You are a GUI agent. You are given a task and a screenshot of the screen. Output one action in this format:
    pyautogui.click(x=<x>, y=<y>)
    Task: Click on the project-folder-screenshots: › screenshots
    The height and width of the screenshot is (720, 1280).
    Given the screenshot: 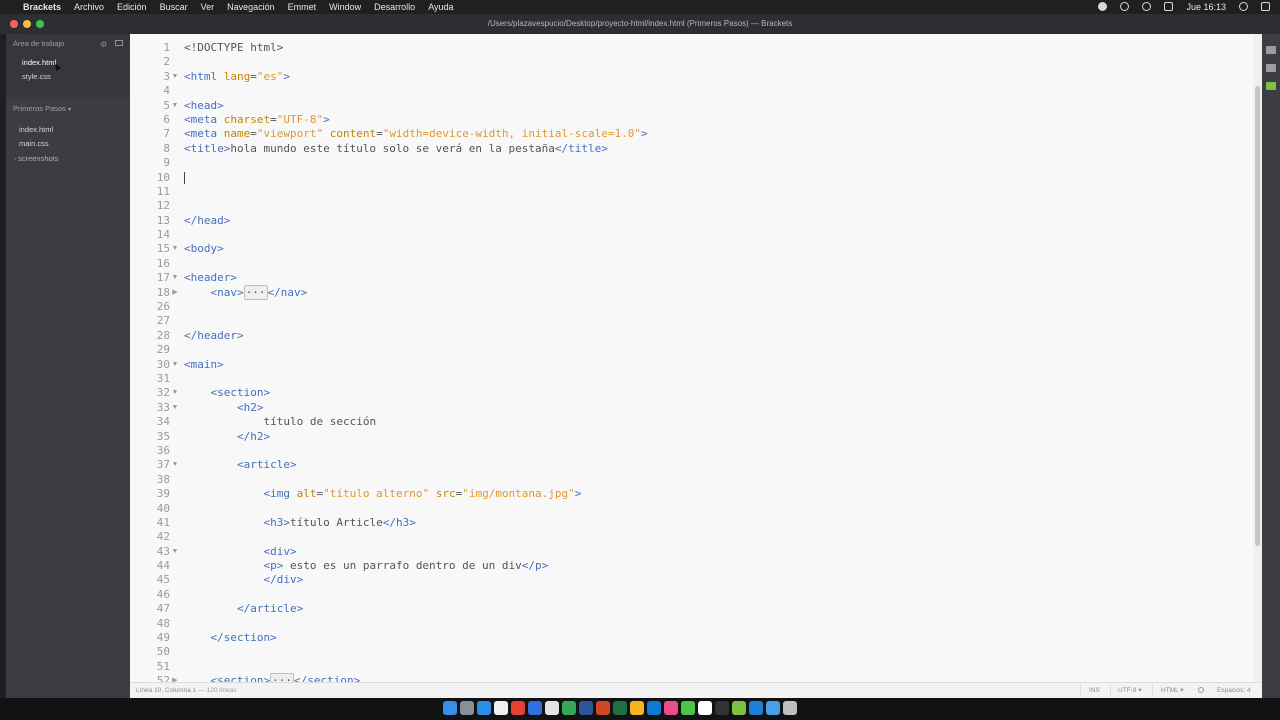 What is the action you would take?
    pyautogui.click(x=36, y=158)
    